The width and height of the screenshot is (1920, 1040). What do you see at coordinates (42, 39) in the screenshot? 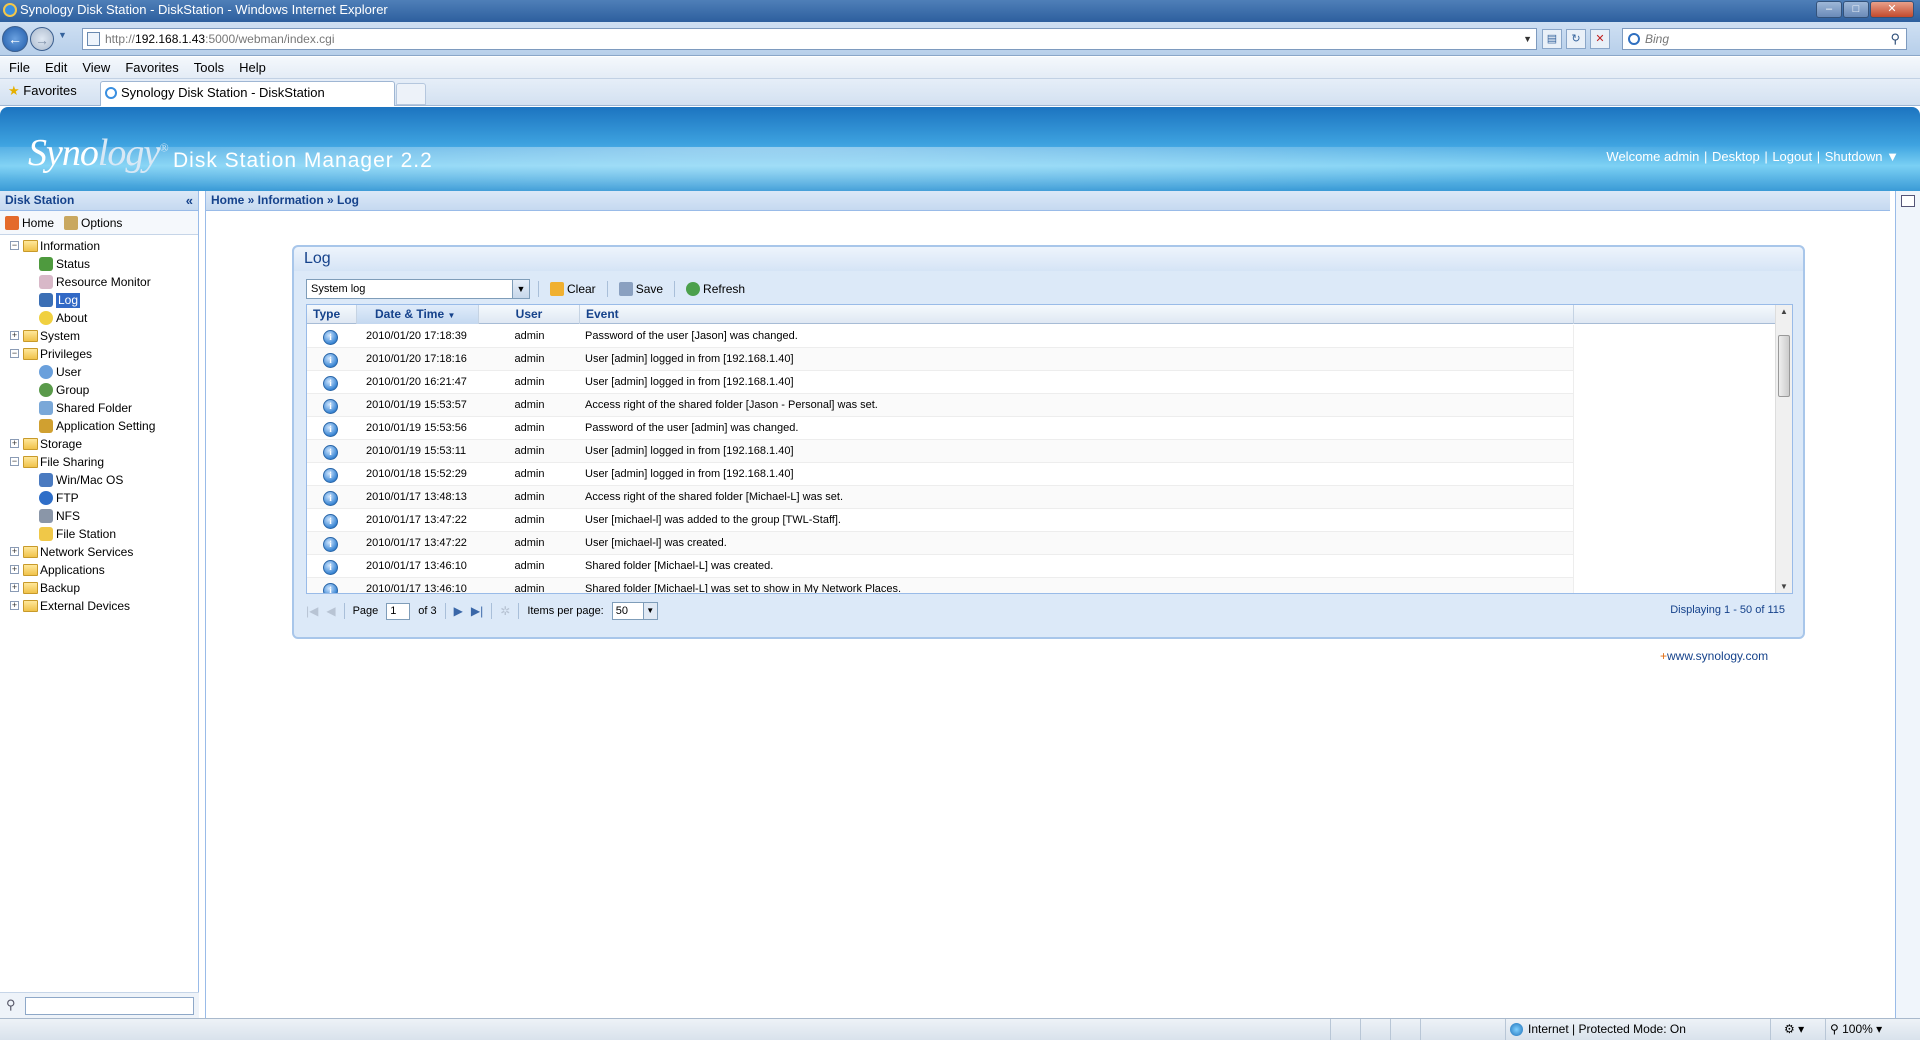
I see `forward-button: →` at bounding box center [42, 39].